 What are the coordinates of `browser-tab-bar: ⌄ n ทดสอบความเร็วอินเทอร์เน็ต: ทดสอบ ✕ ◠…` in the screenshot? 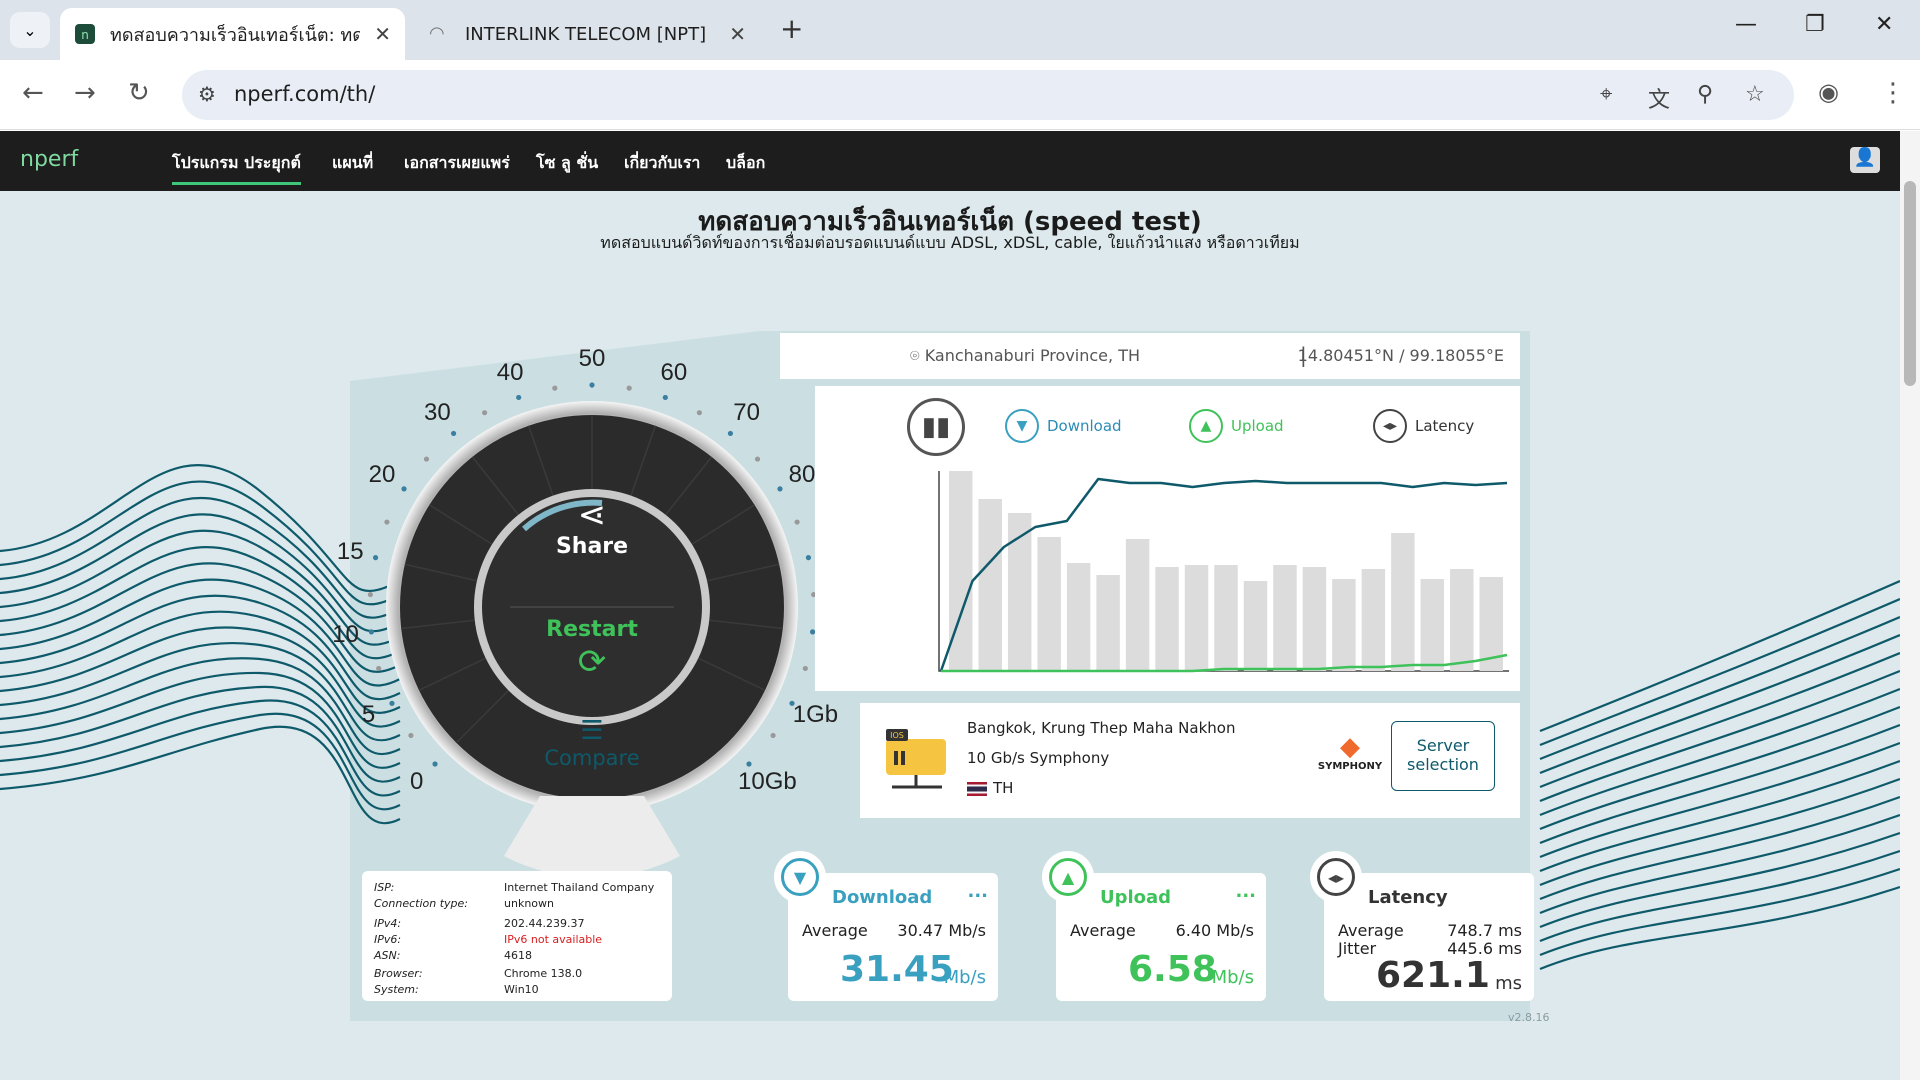 It's located at (960, 30).